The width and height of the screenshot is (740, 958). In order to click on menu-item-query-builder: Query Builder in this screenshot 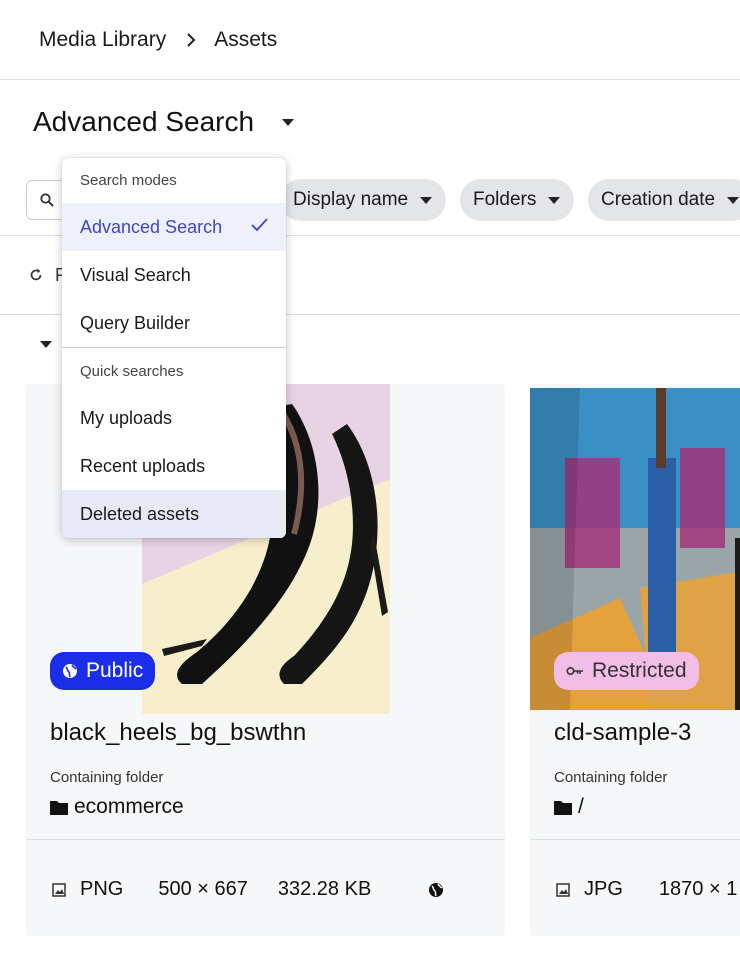, I will do `click(174, 323)`.